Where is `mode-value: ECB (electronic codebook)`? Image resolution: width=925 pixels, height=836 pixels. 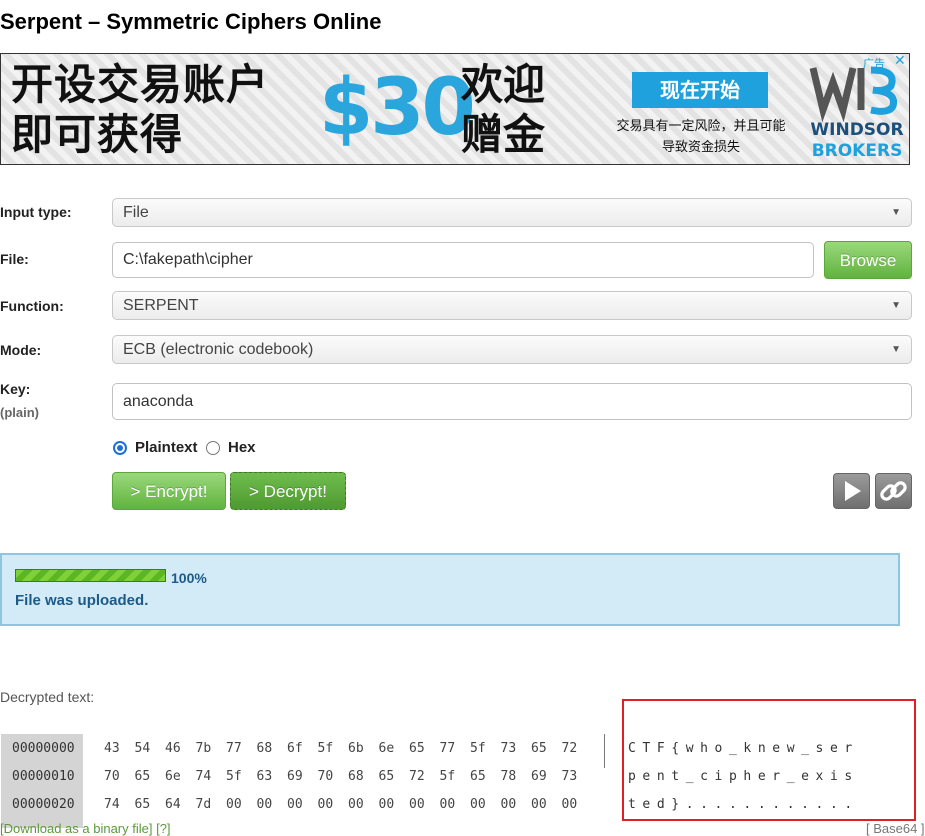
mode-value: ECB (electronic codebook) is located at coordinates (218, 349).